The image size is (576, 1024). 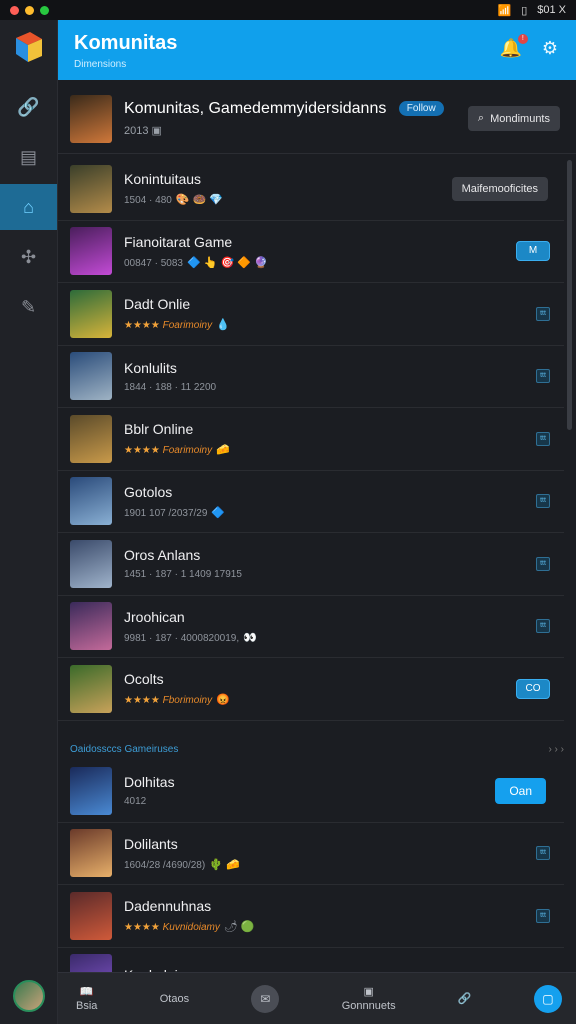 What do you see at coordinates (311, 377) in the screenshot?
I see `list-item: Konlulits 1844 · 188 · 11 2200 ttt` at bounding box center [311, 377].